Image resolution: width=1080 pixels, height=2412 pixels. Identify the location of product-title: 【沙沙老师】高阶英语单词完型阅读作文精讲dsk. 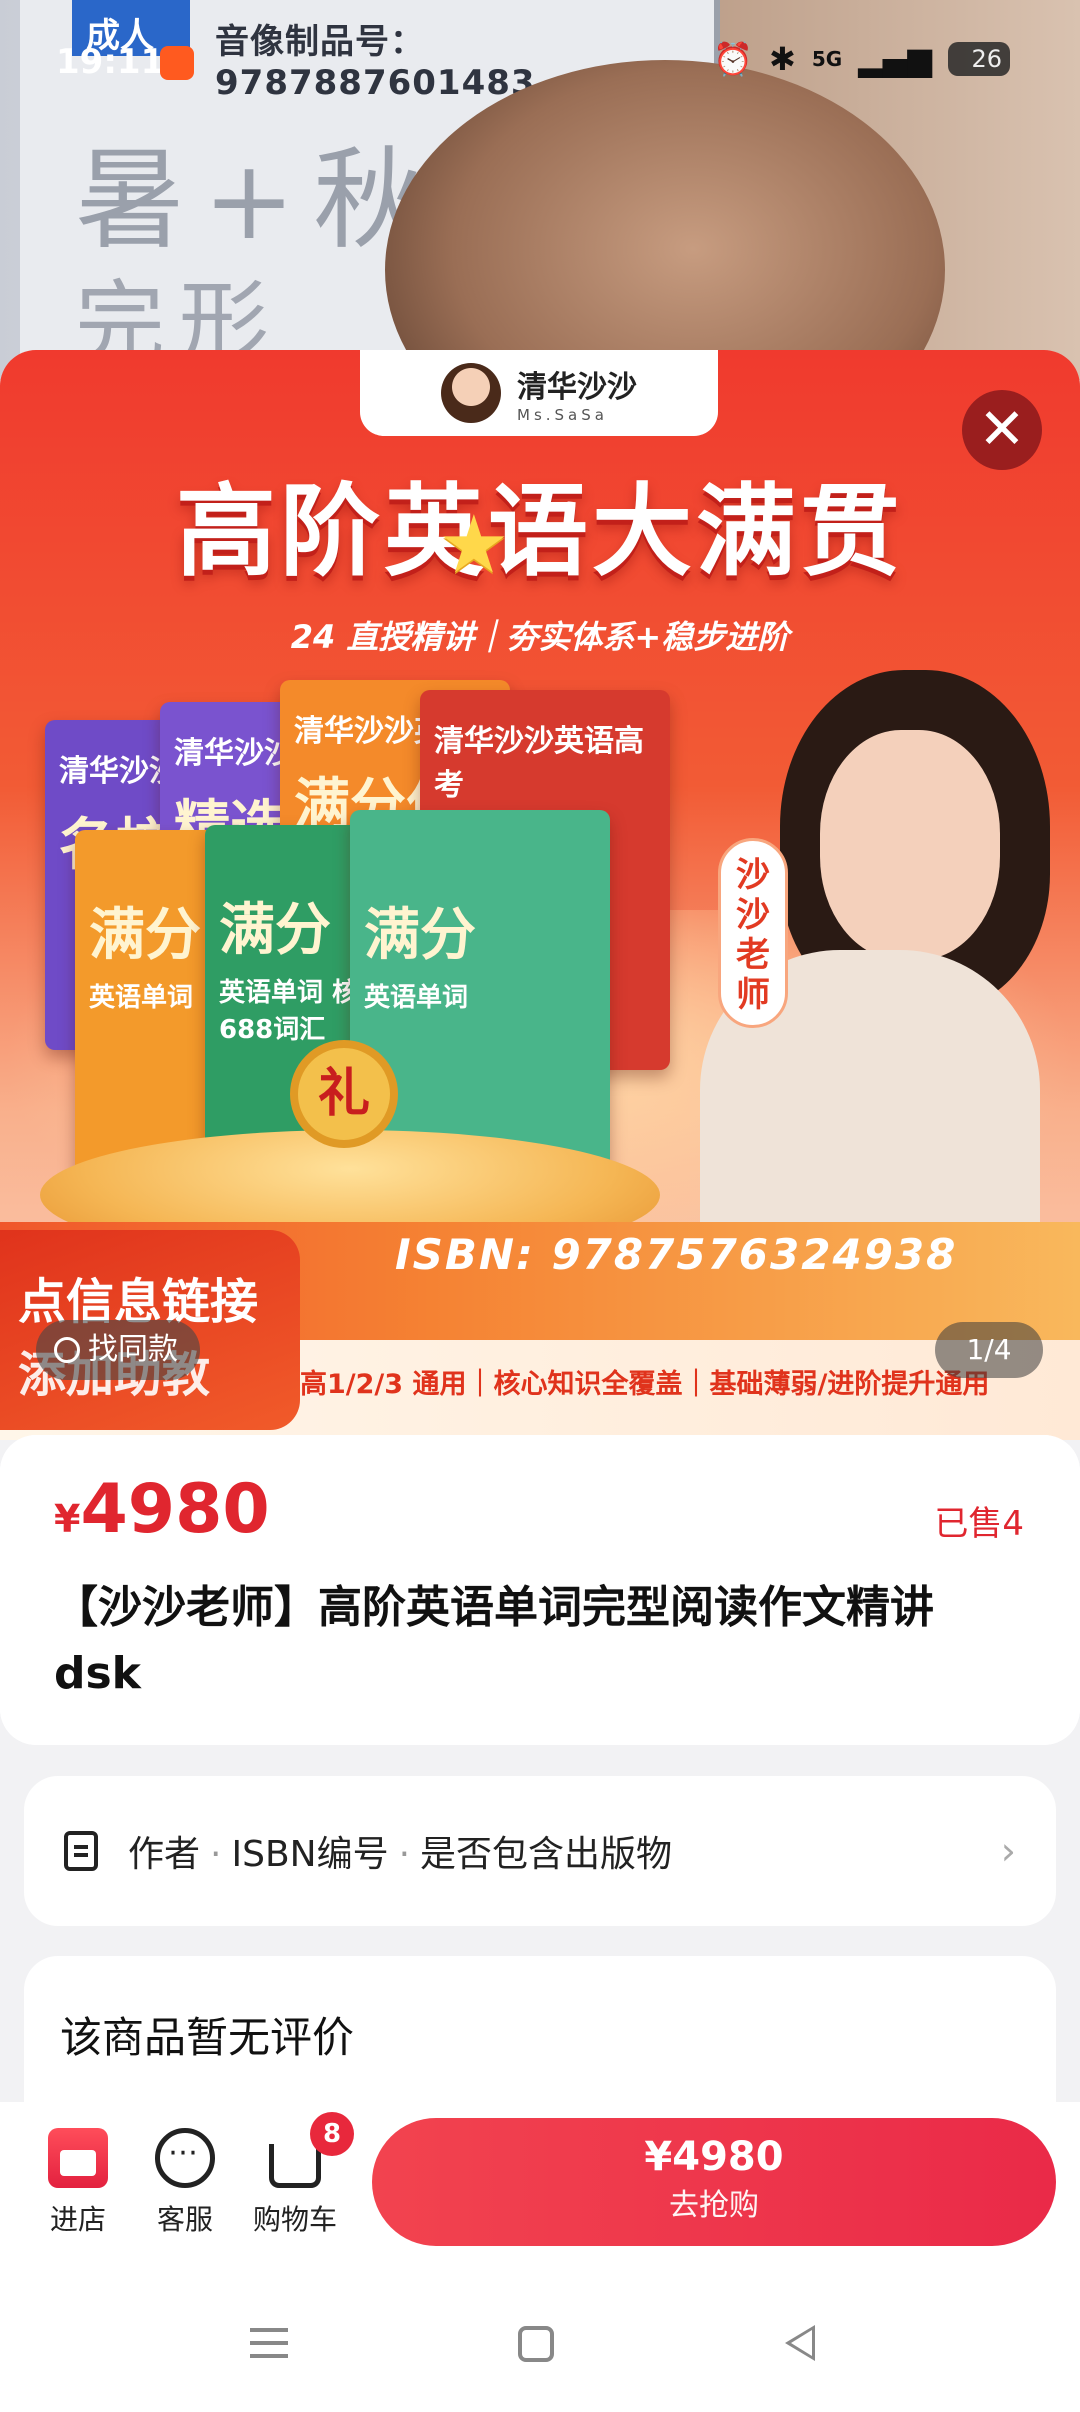
(494, 1640).